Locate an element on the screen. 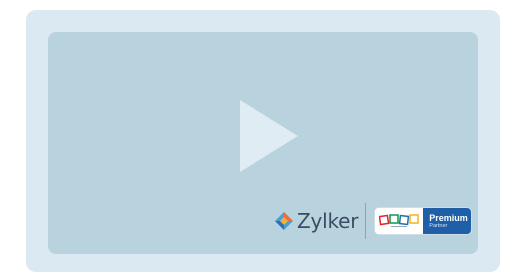 The width and height of the screenshot is (508, 272). premium-text: Premium is located at coordinates (448, 217).